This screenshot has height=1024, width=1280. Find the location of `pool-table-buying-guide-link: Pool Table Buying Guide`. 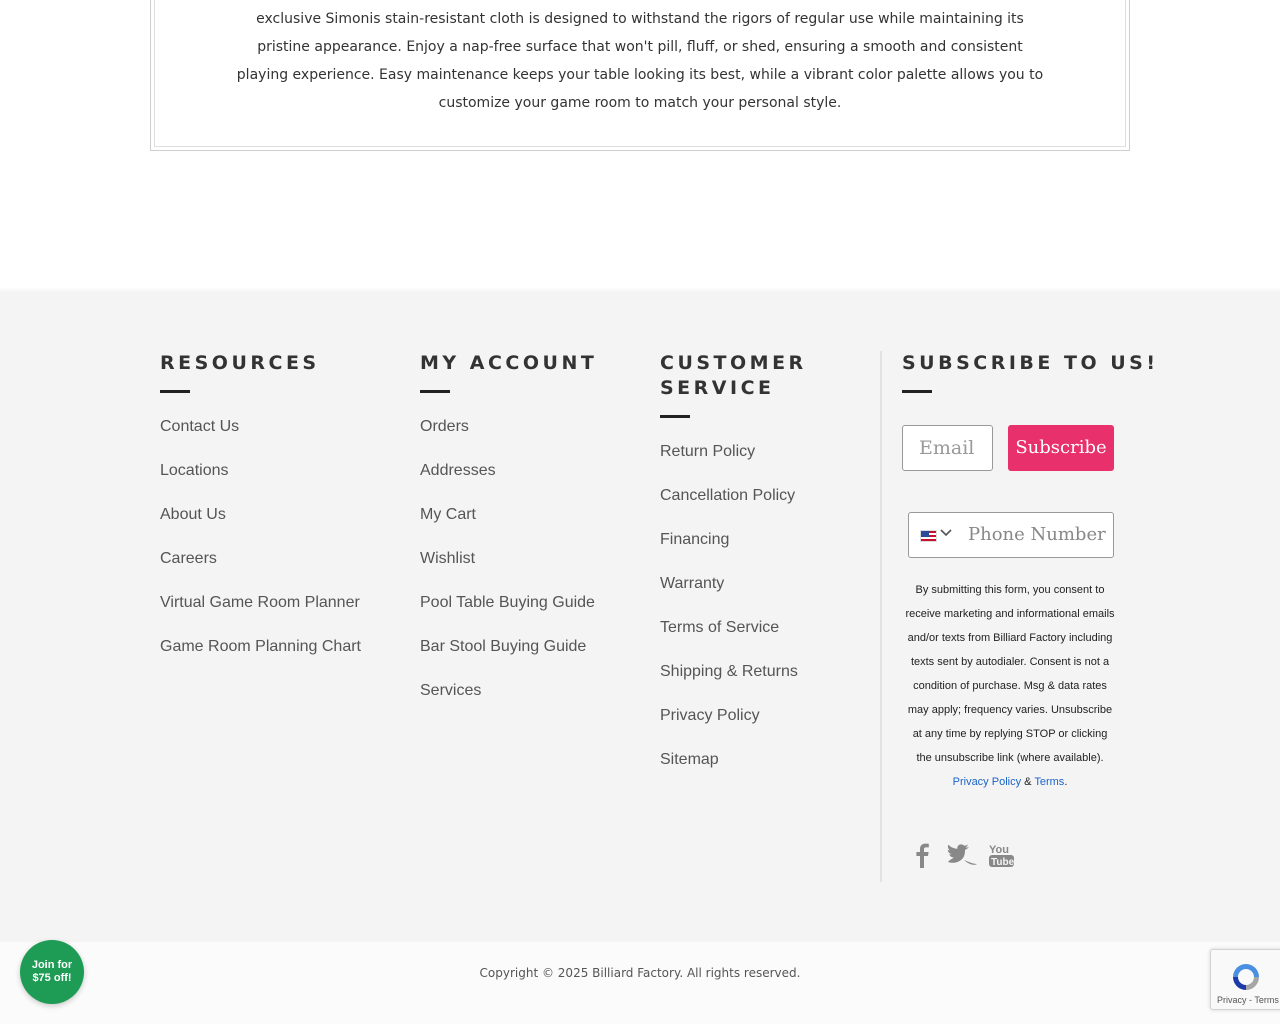

pool-table-buying-guide-link: Pool Table Buying Guide is located at coordinates (508, 609).